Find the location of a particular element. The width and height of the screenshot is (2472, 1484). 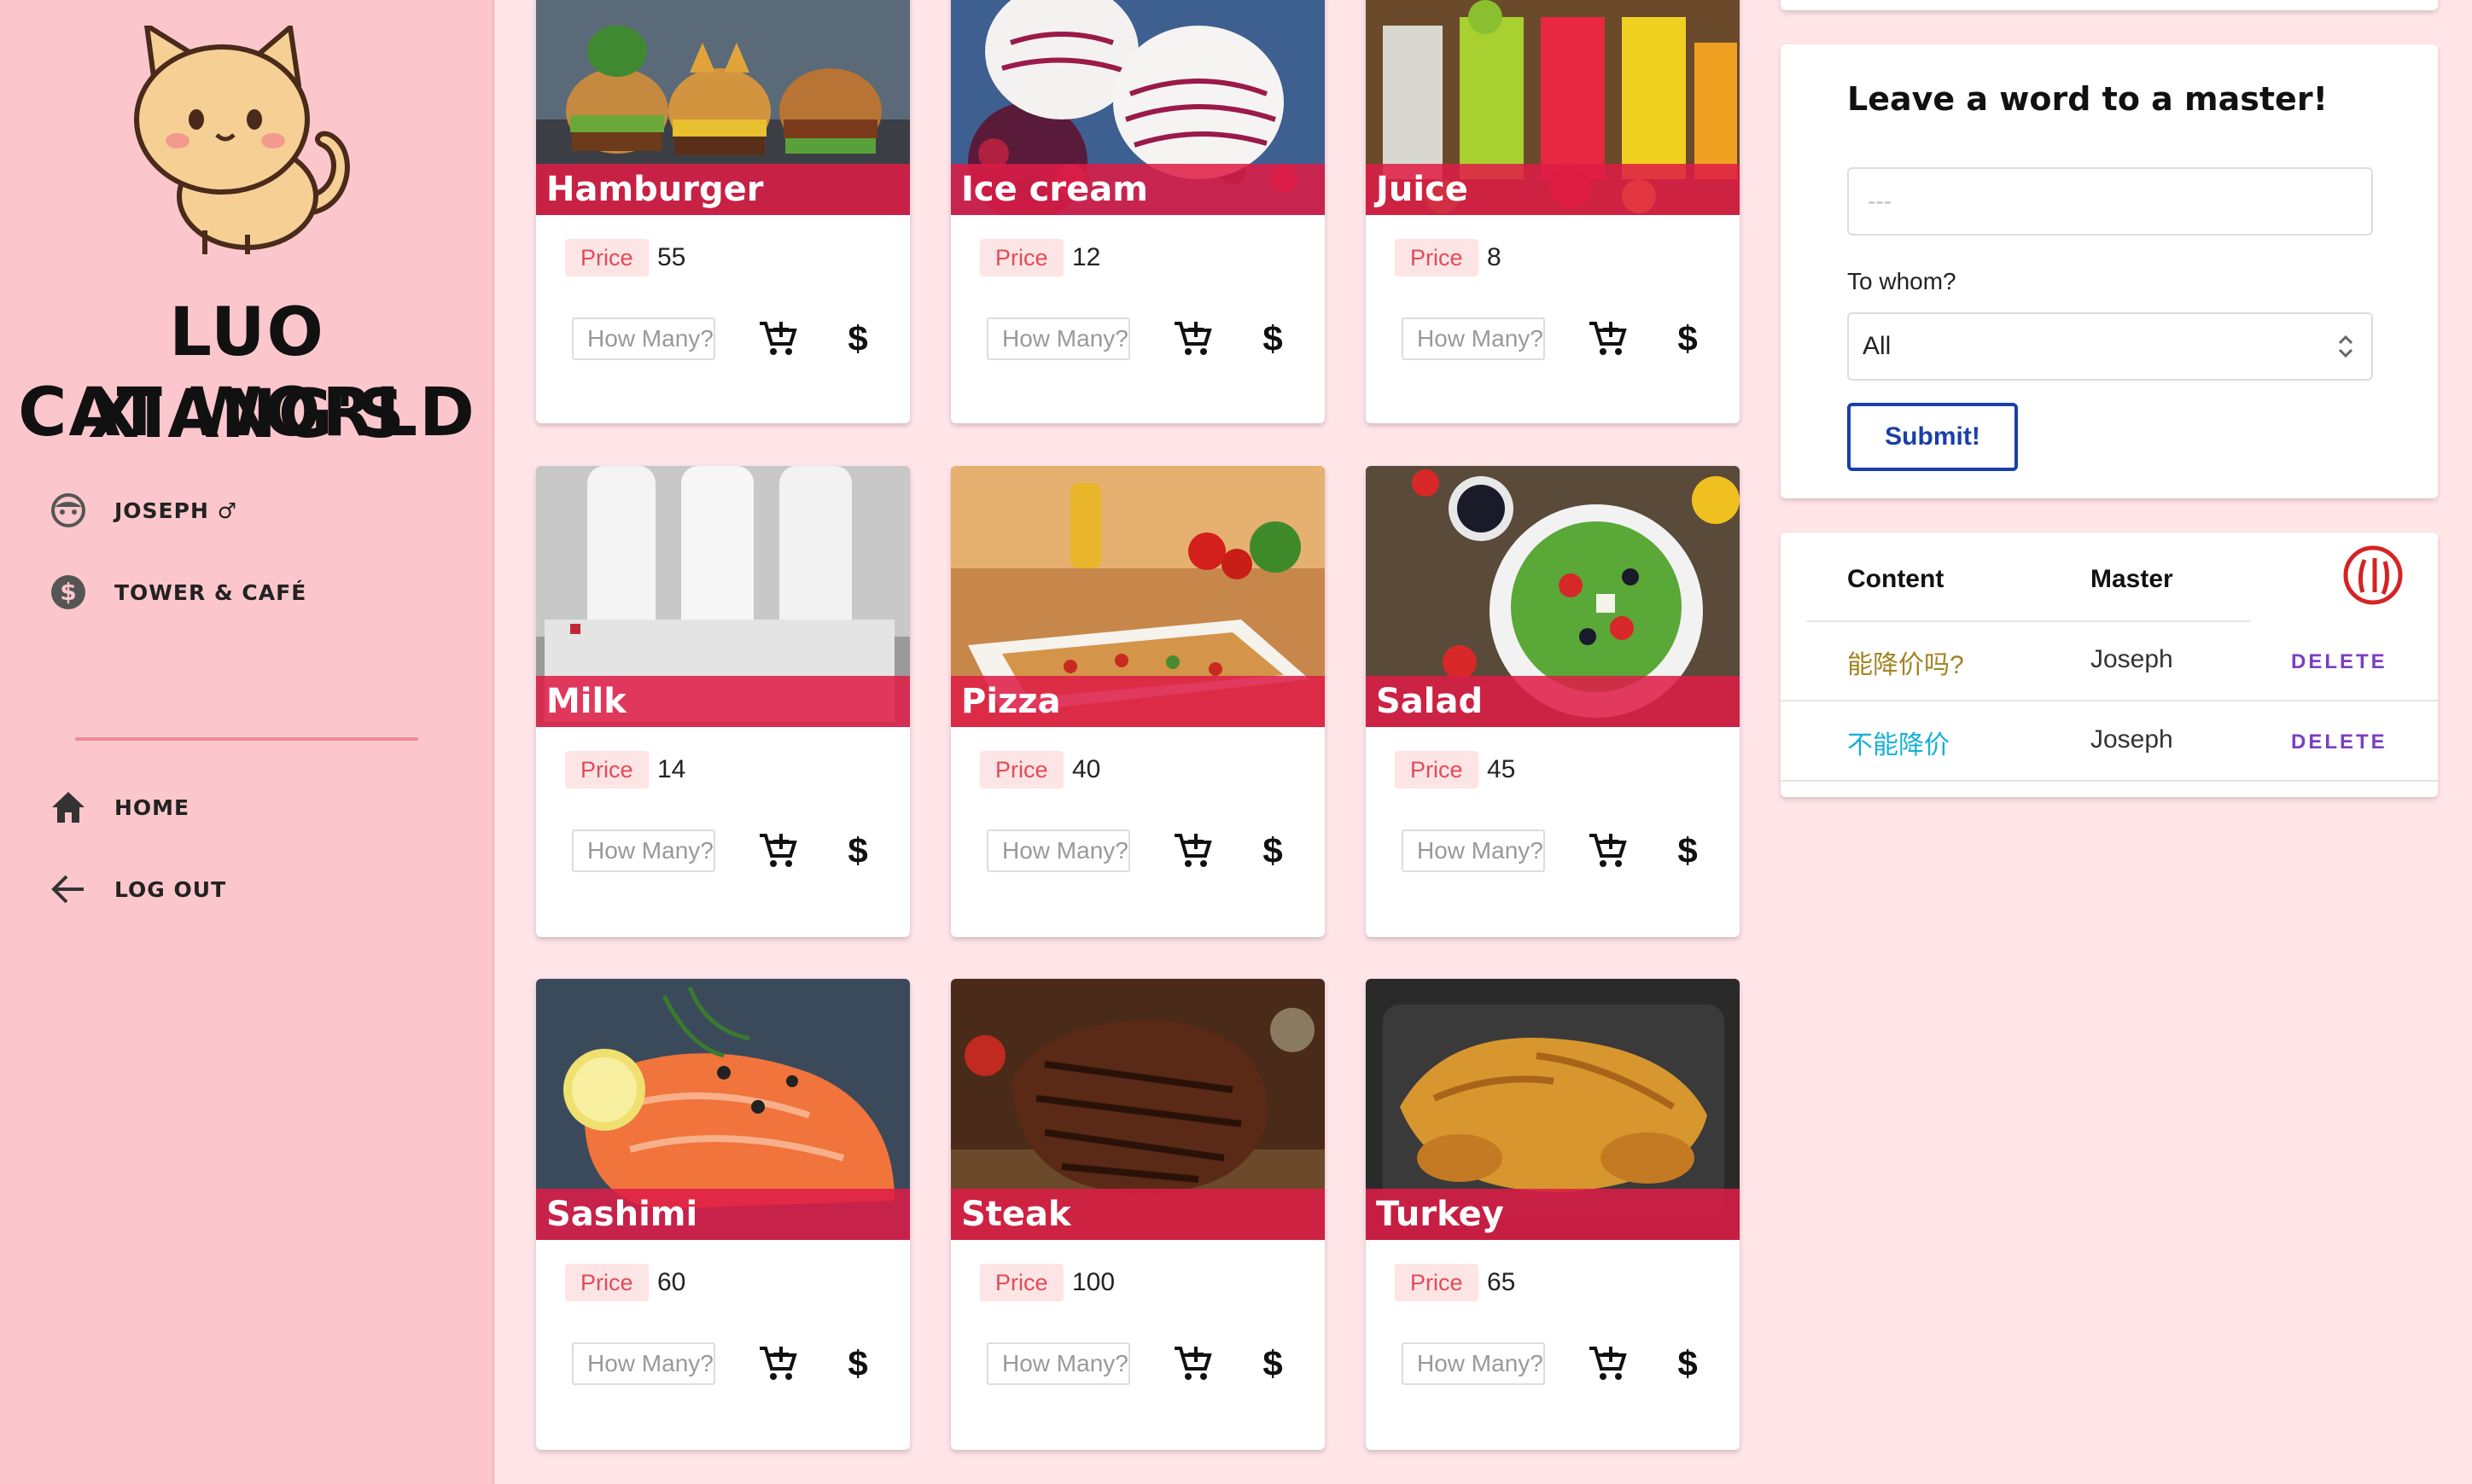

table-header-divider is located at coordinates (2028, 621).